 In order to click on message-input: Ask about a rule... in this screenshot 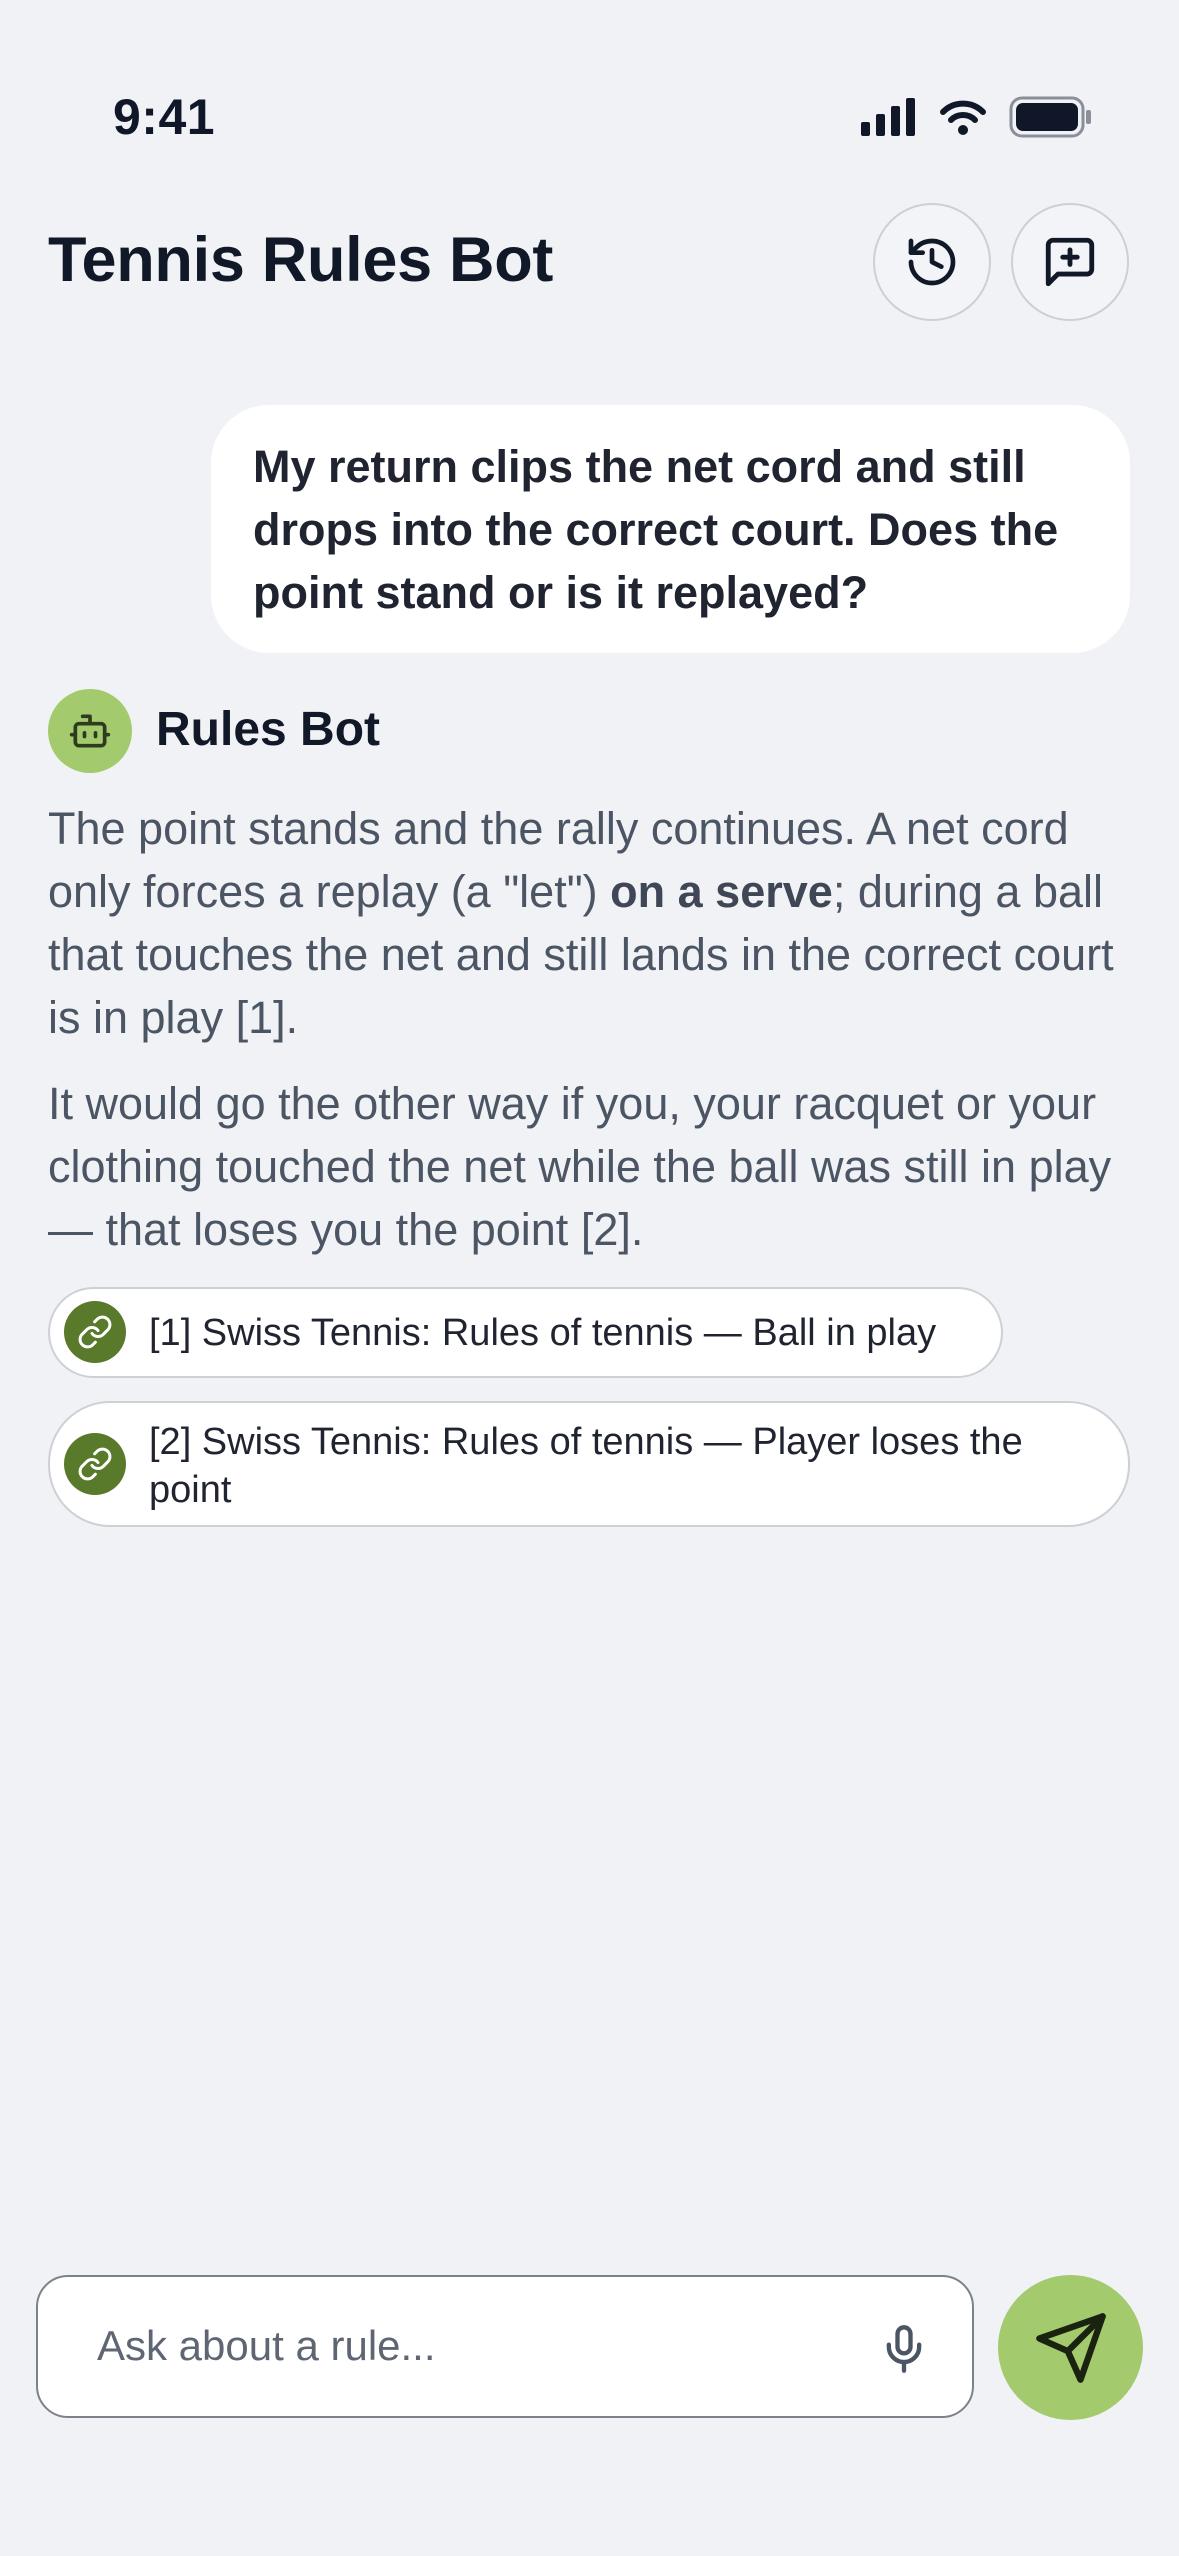, I will do `click(505, 2346)`.